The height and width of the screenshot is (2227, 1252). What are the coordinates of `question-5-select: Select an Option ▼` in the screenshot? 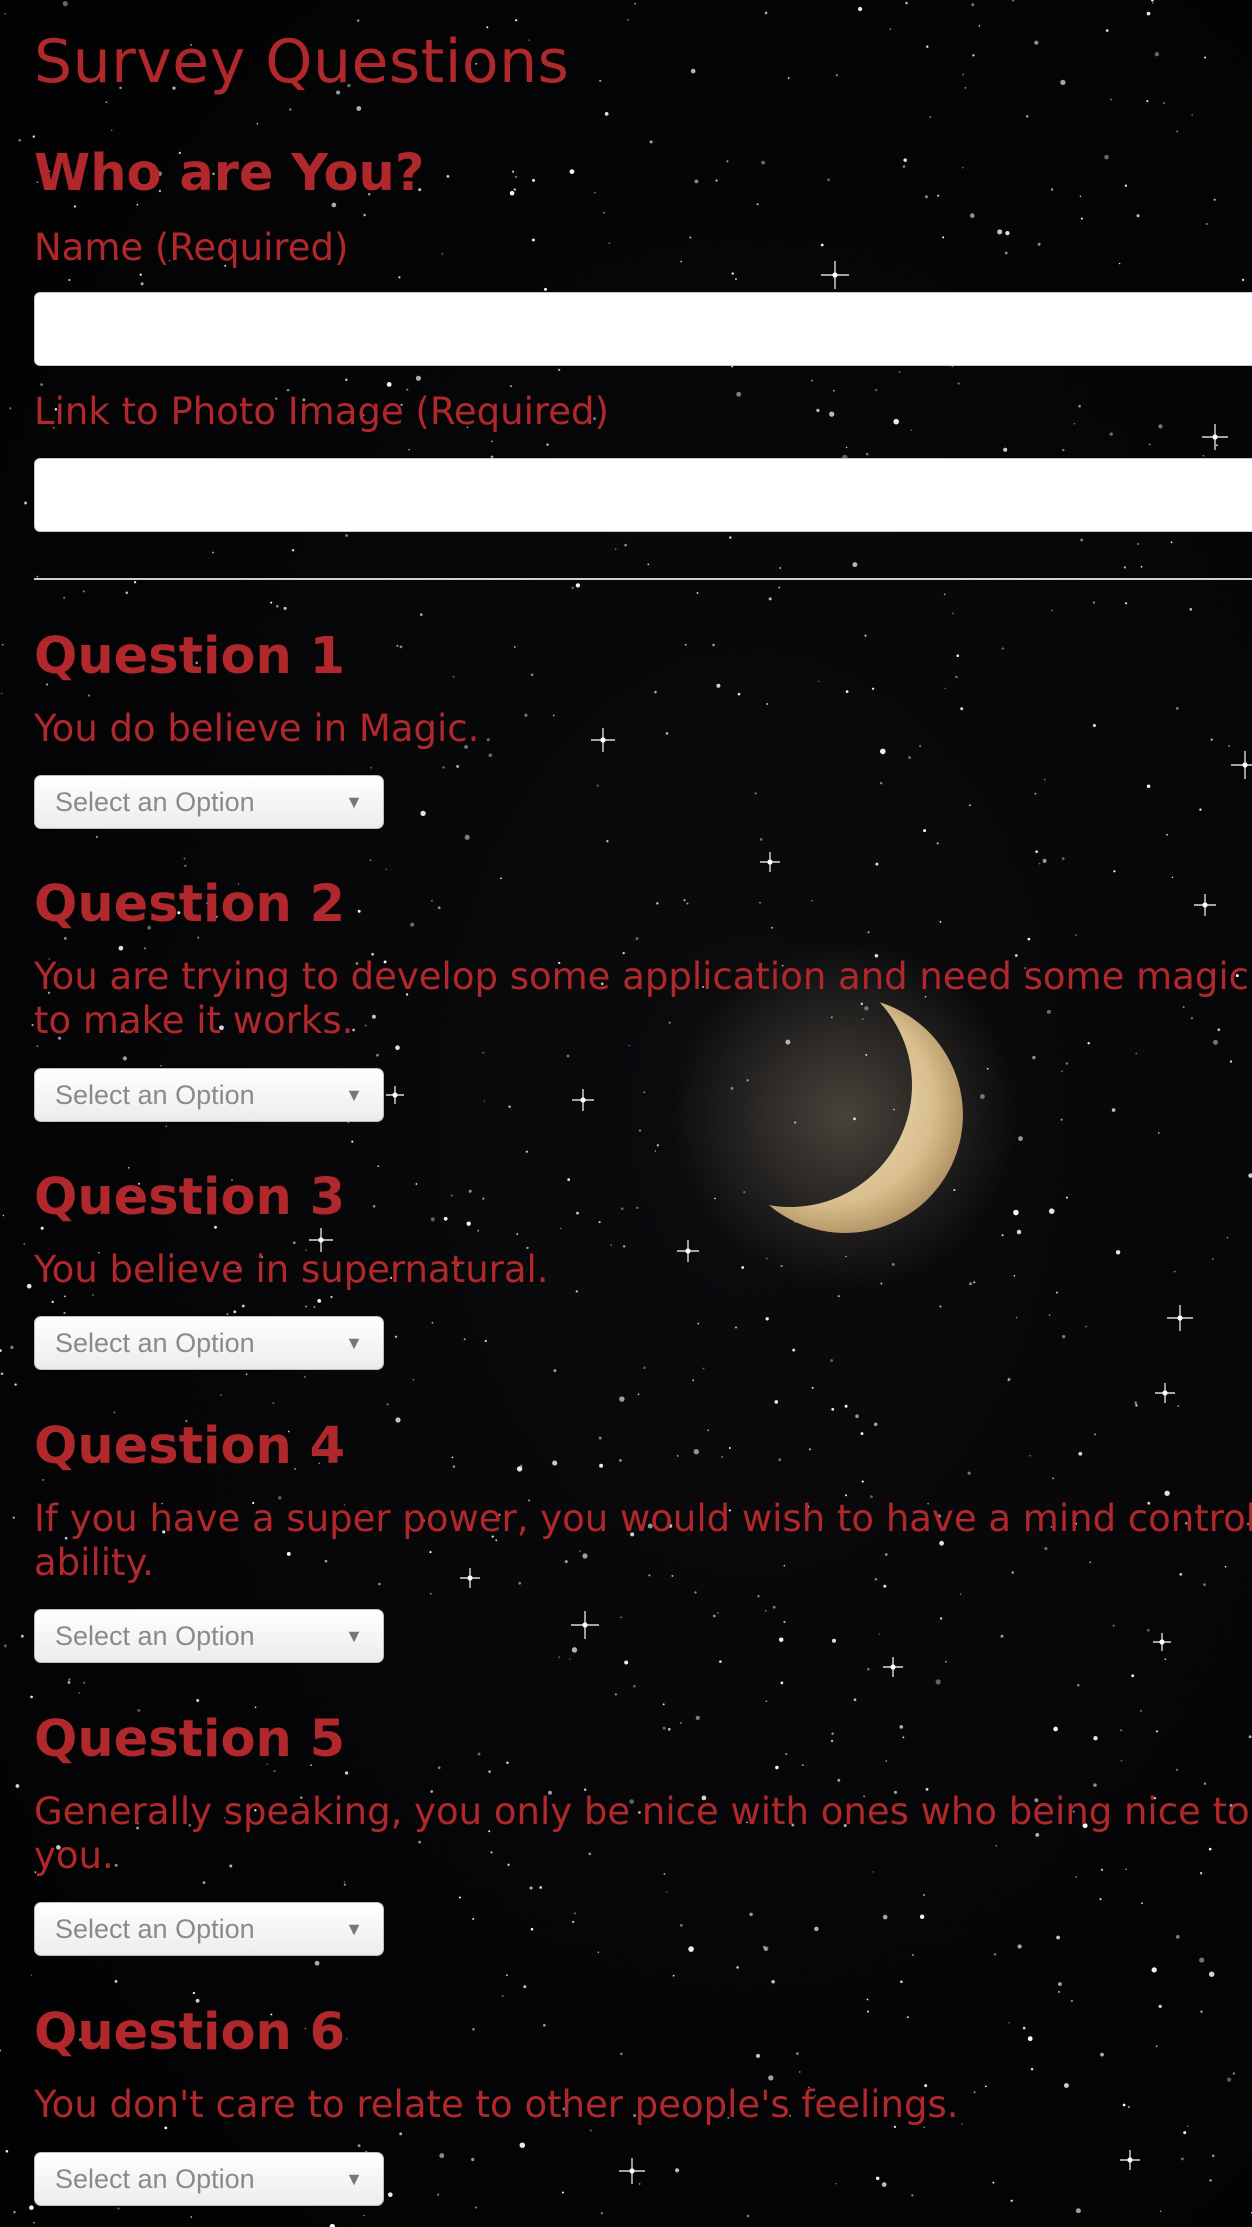 It's located at (209, 1929).